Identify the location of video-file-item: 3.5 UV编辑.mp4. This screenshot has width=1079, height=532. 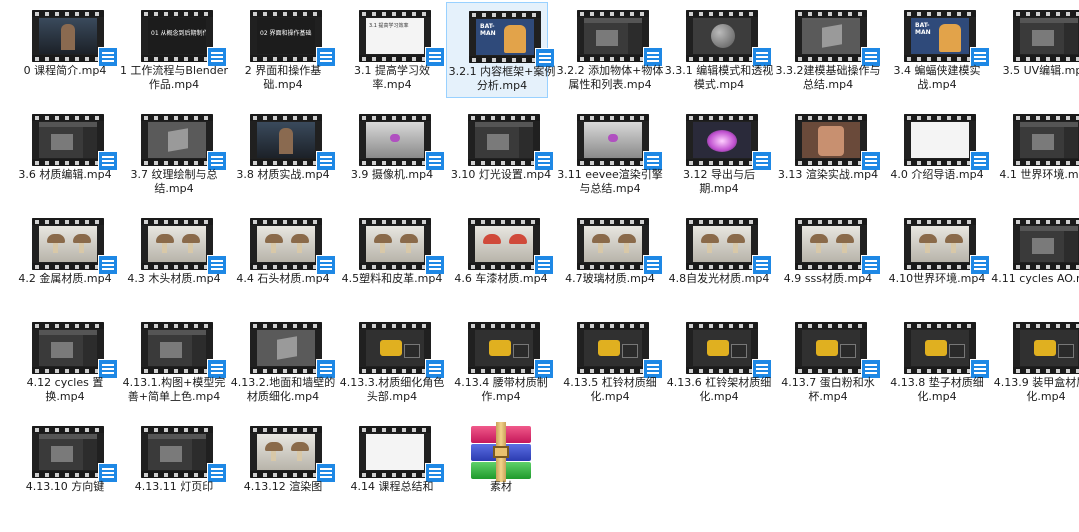
(1035, 50).